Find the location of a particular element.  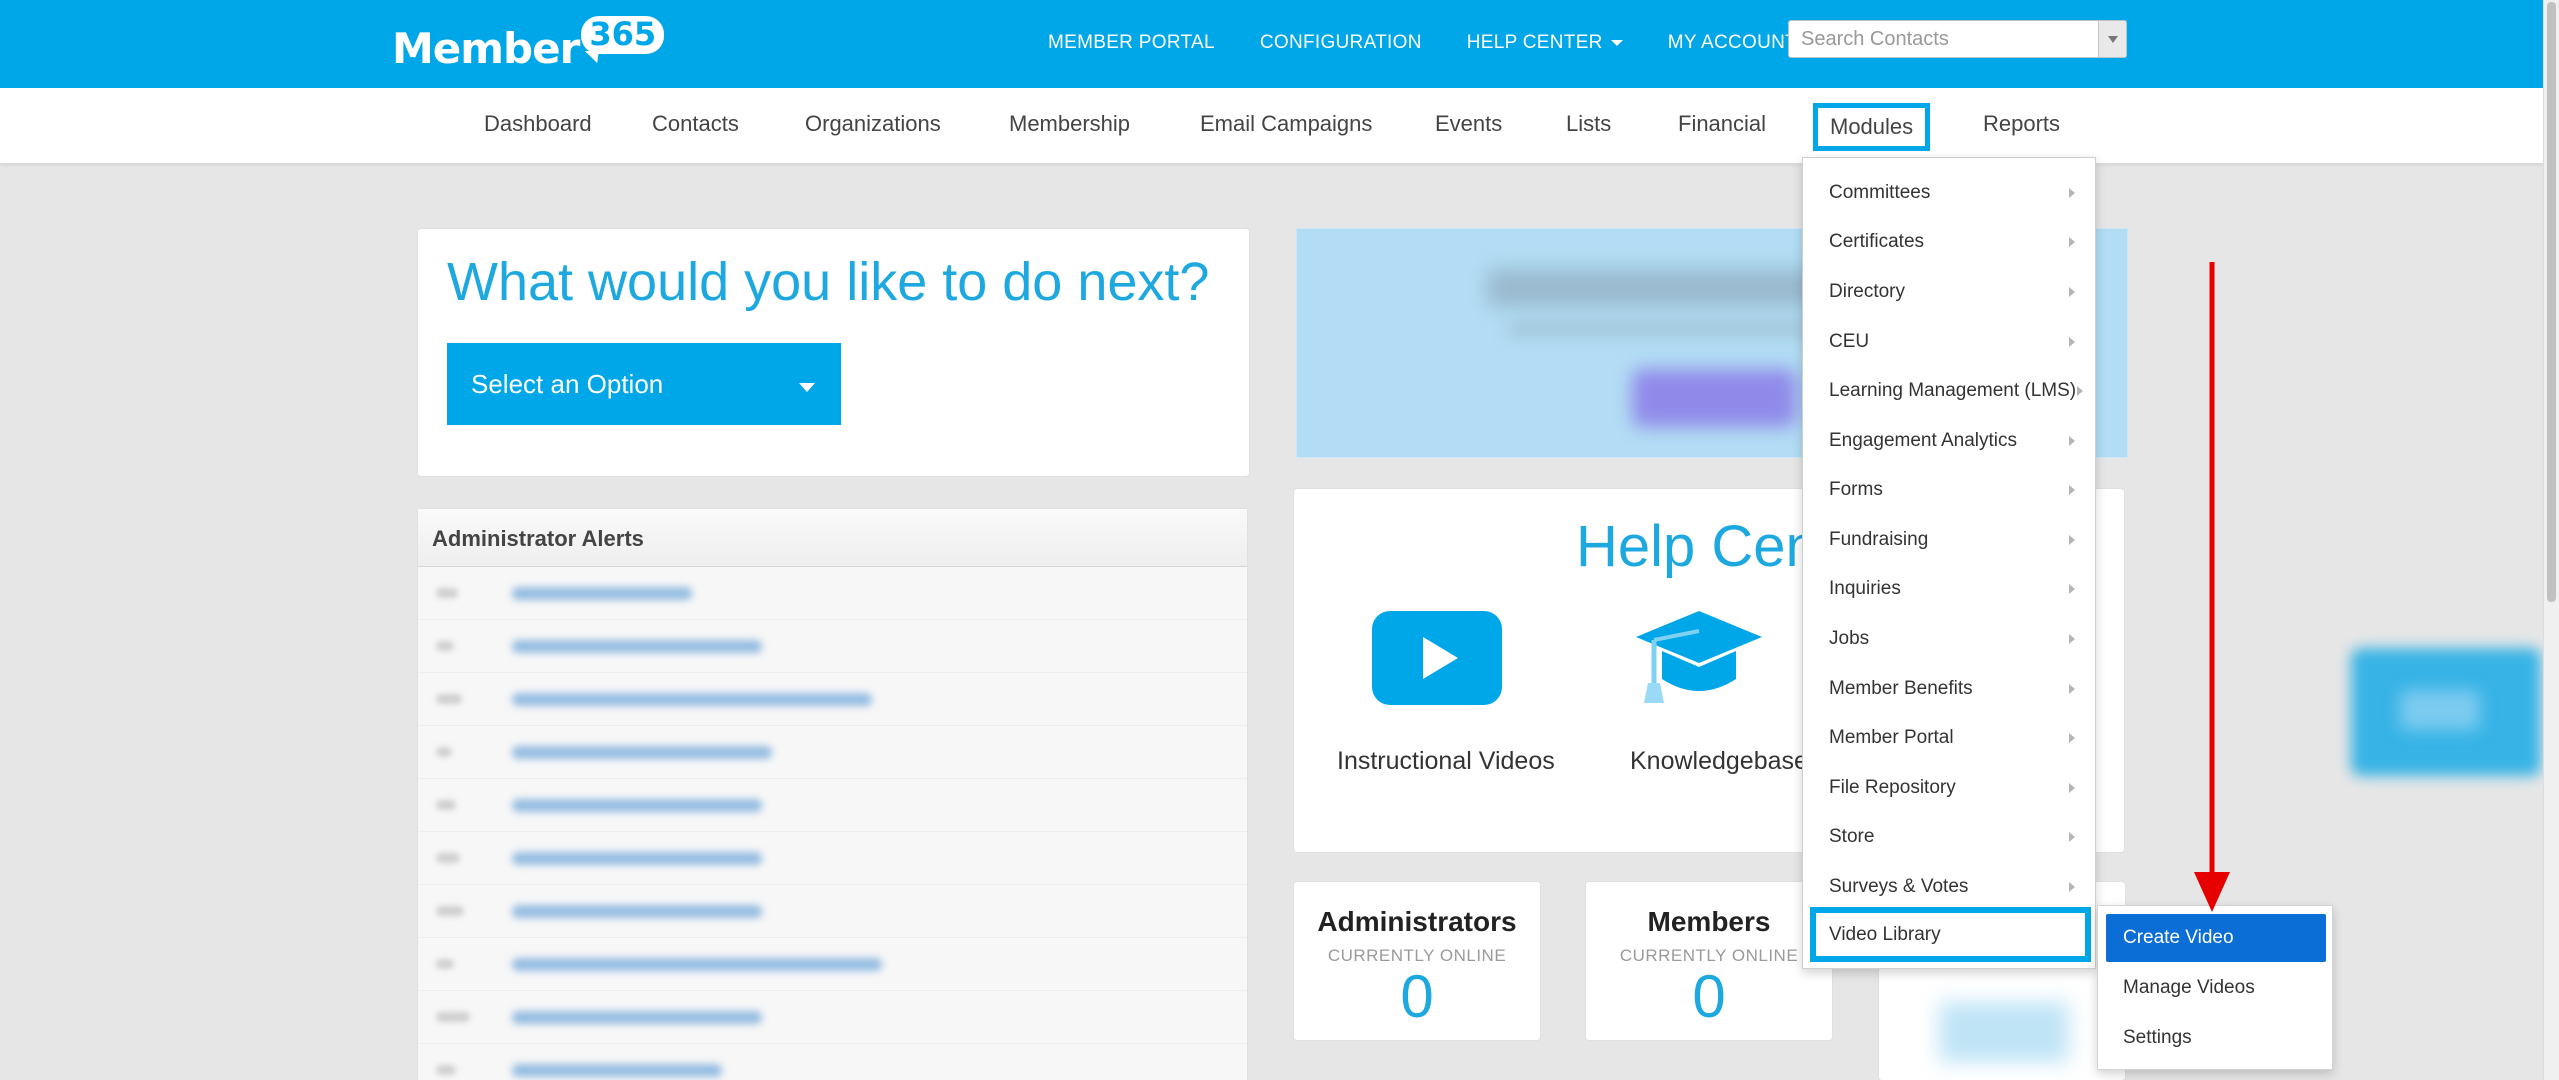

scrollbar-thumb is located at coordinates (2551, 302).